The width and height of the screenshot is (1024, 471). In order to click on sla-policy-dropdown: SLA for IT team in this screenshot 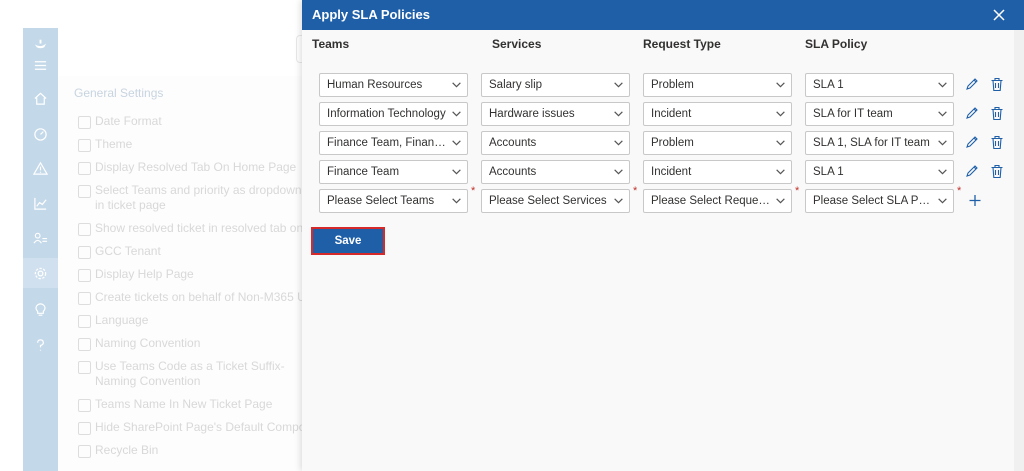, I will do `click(879, 114)`.